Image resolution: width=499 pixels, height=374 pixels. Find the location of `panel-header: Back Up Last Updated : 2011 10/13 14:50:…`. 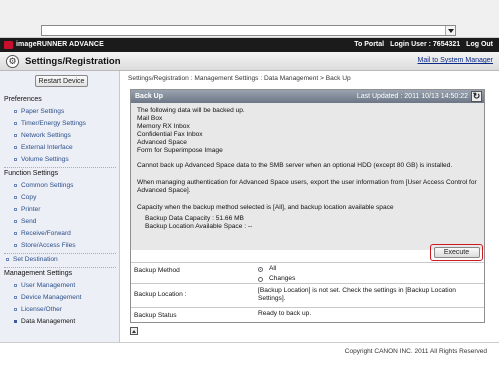

panel-header: Back Up Last Updated : 2011 10/13 14:50:… is located at coordinates (307, 96).